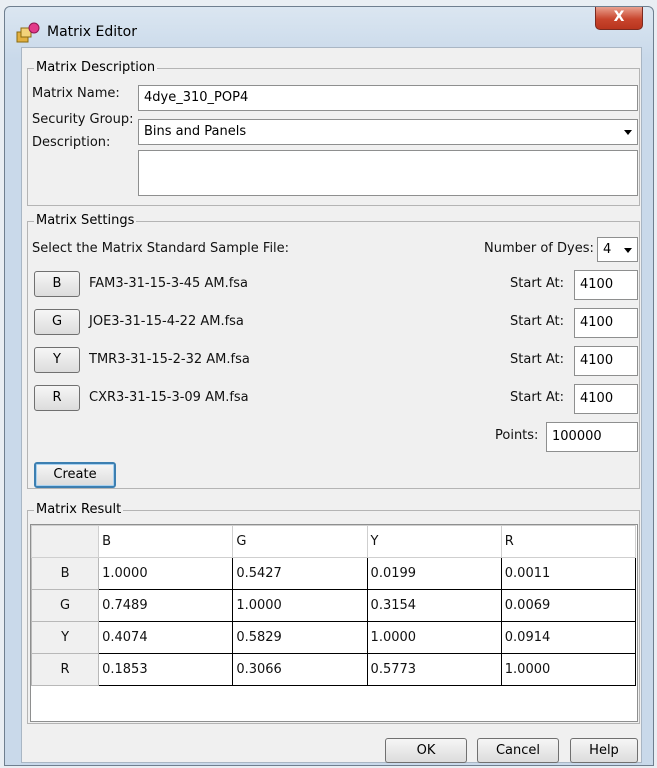  What do you see at coordinates (166, 605) in the screenshot?
I see `matrix-cell: 0.7489` at bounding box center [166, 605].